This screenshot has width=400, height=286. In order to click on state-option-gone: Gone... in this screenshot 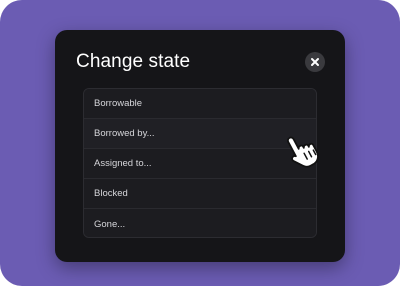, I will do `click(200, 223)`.